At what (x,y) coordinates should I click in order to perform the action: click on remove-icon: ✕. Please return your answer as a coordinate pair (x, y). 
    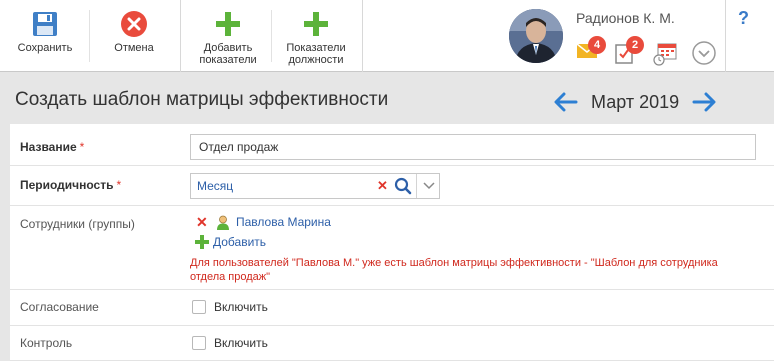
    Looking at the image, I should click on (203, 222).